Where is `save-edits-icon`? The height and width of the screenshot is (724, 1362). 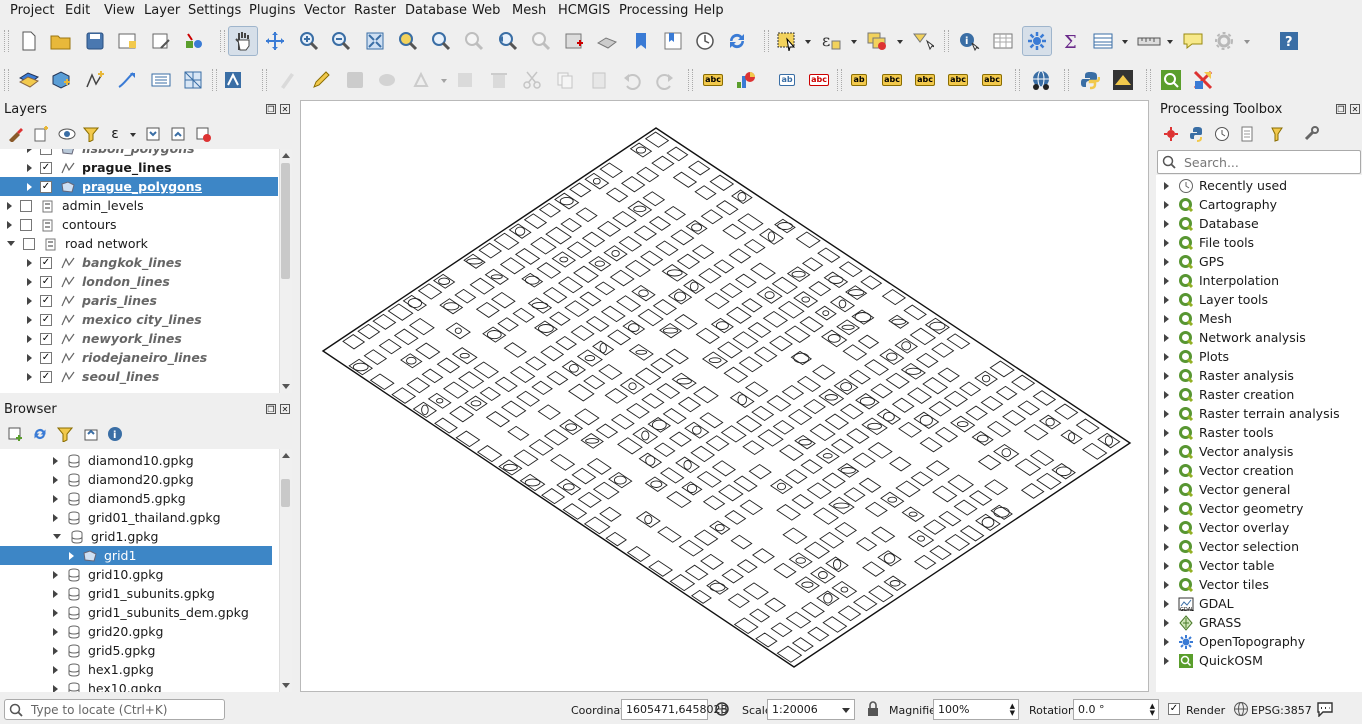 save-edits-icon is located at coordinates (355, 80).